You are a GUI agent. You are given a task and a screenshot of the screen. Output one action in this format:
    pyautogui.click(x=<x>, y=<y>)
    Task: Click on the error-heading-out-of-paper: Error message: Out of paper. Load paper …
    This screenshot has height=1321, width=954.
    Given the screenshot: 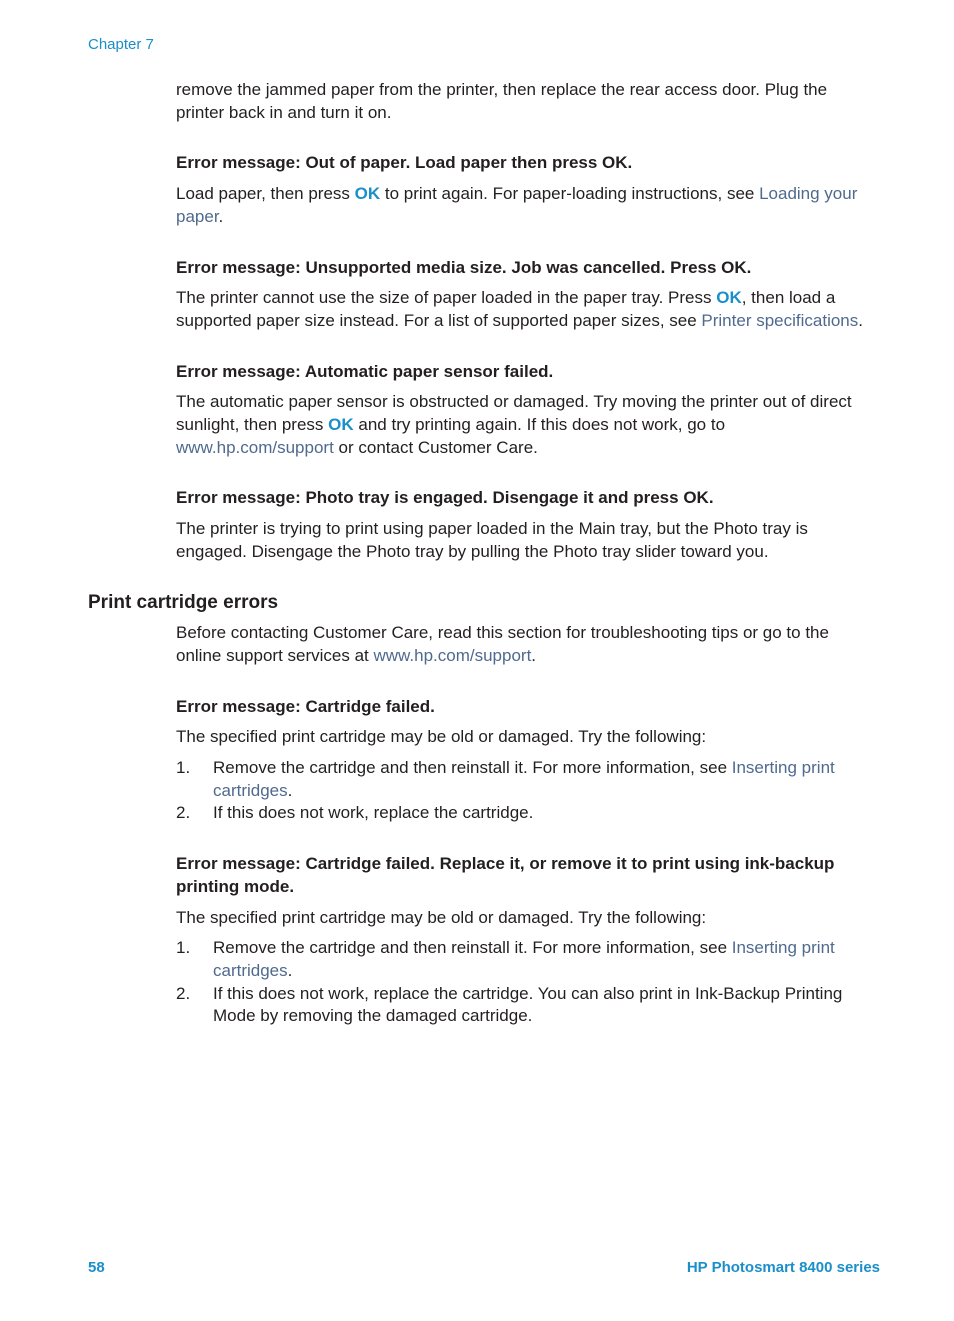 What is the action you would take?
    pyautogui.click(x=404, y=163)
    